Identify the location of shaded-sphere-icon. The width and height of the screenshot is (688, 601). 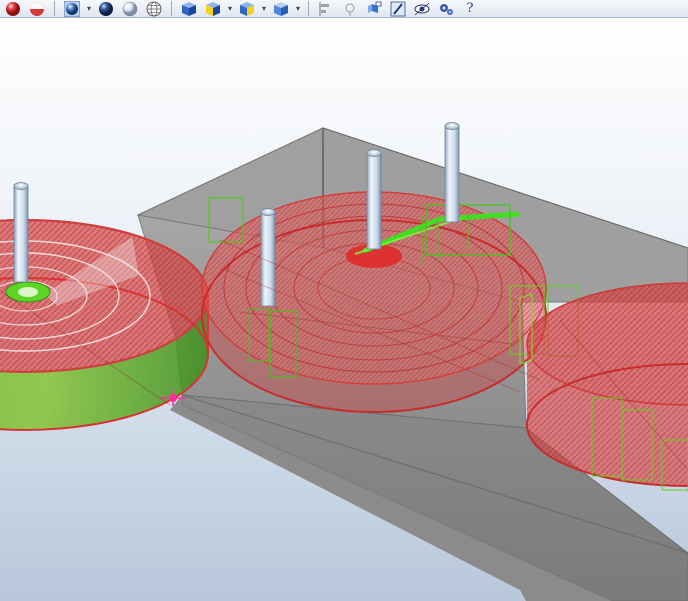
(72, 8).